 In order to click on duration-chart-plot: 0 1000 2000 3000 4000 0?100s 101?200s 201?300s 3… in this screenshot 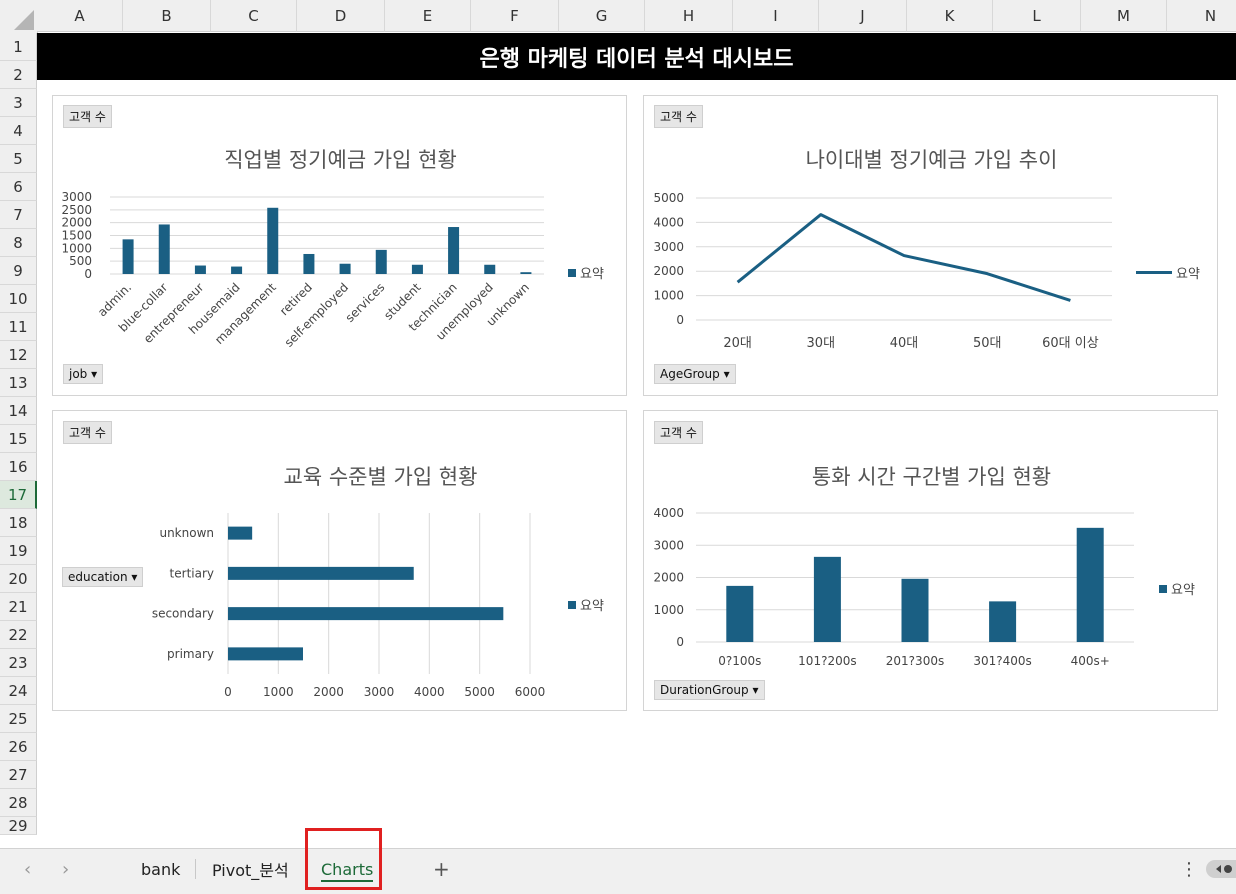, I will do `click(893, 587)`.